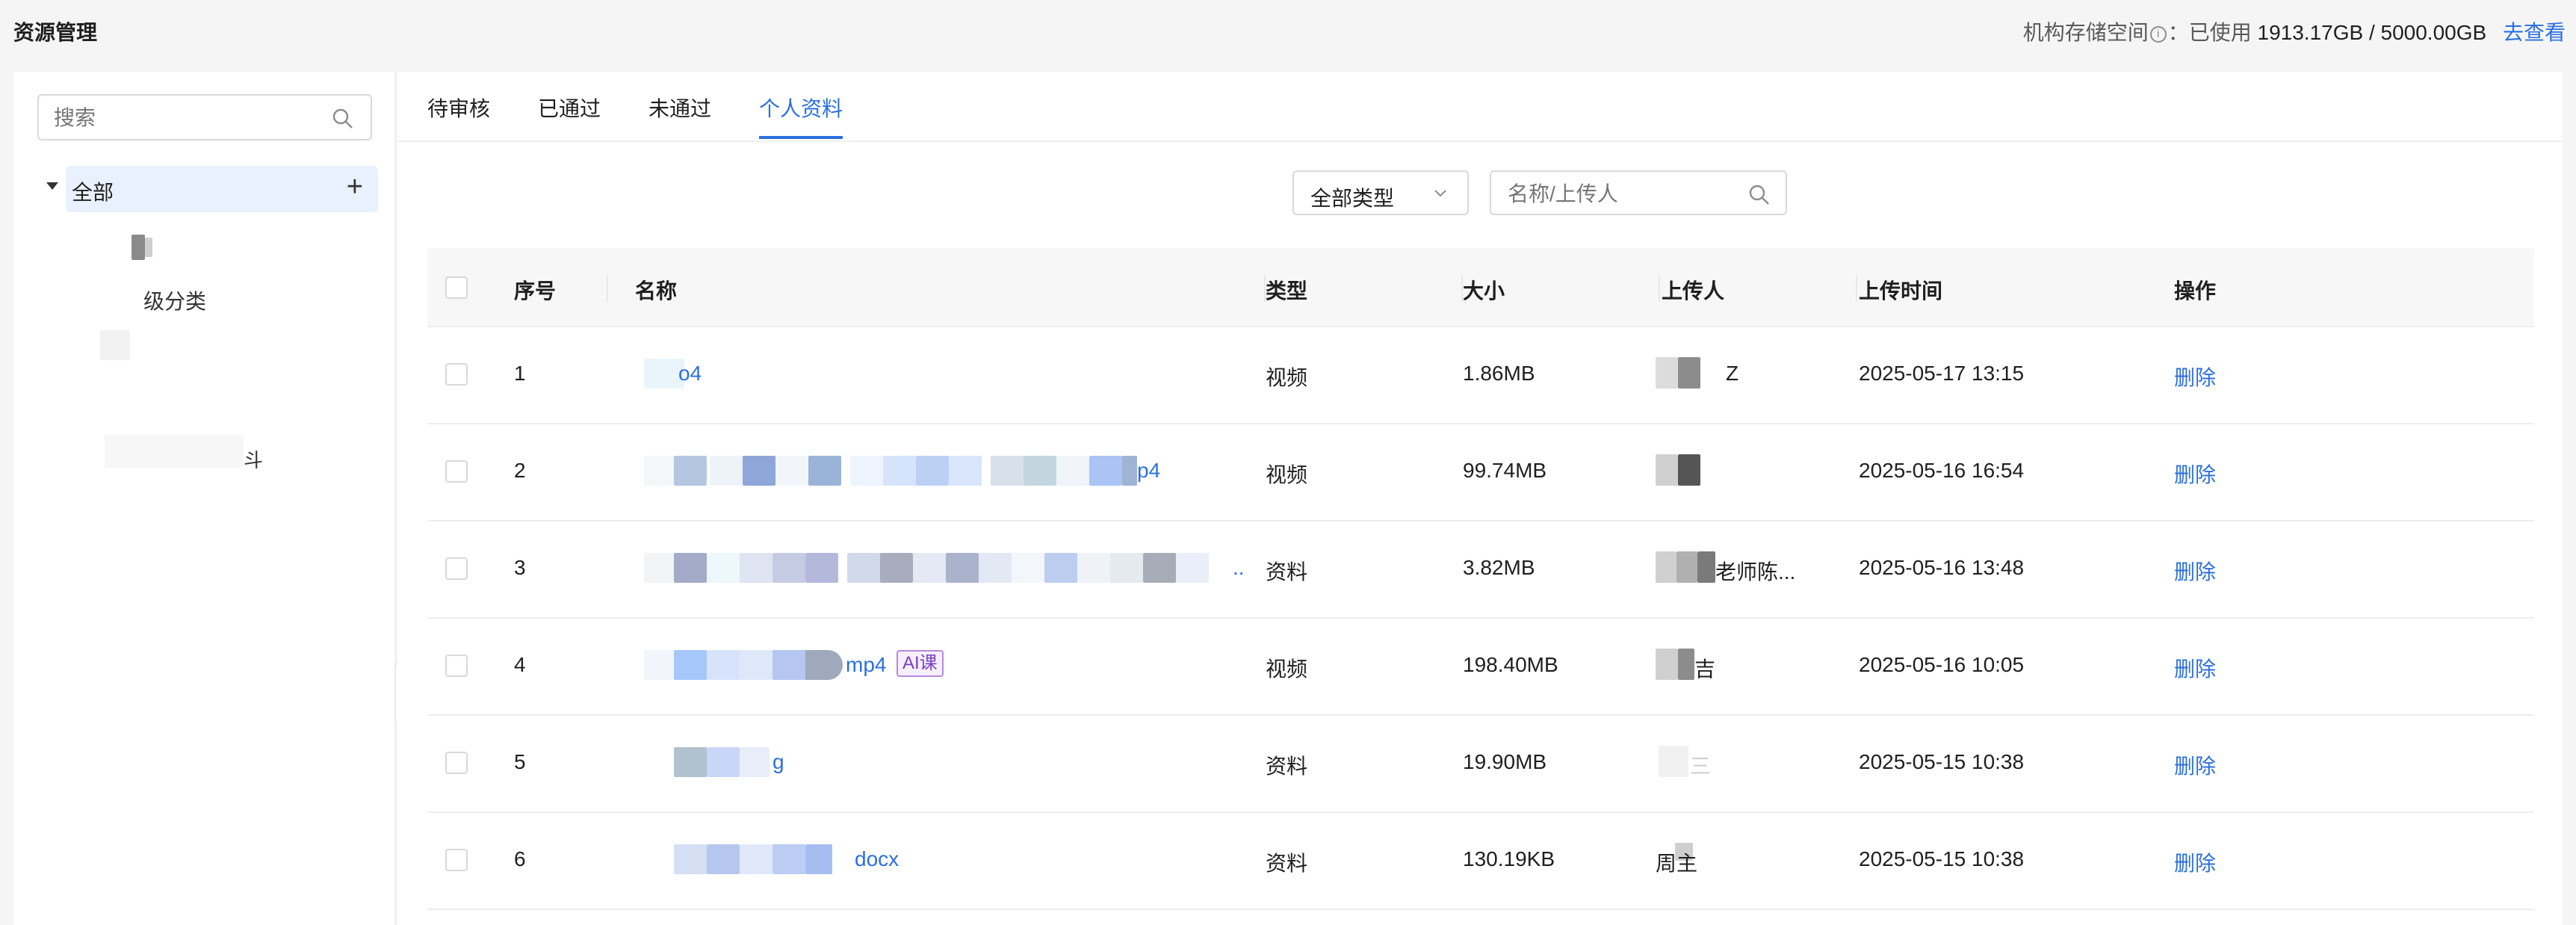  What do you see at coordinates (1509, 859) in the screenshot?
I see `row-size: 130.19KB` at bounding box center [1509, 859].